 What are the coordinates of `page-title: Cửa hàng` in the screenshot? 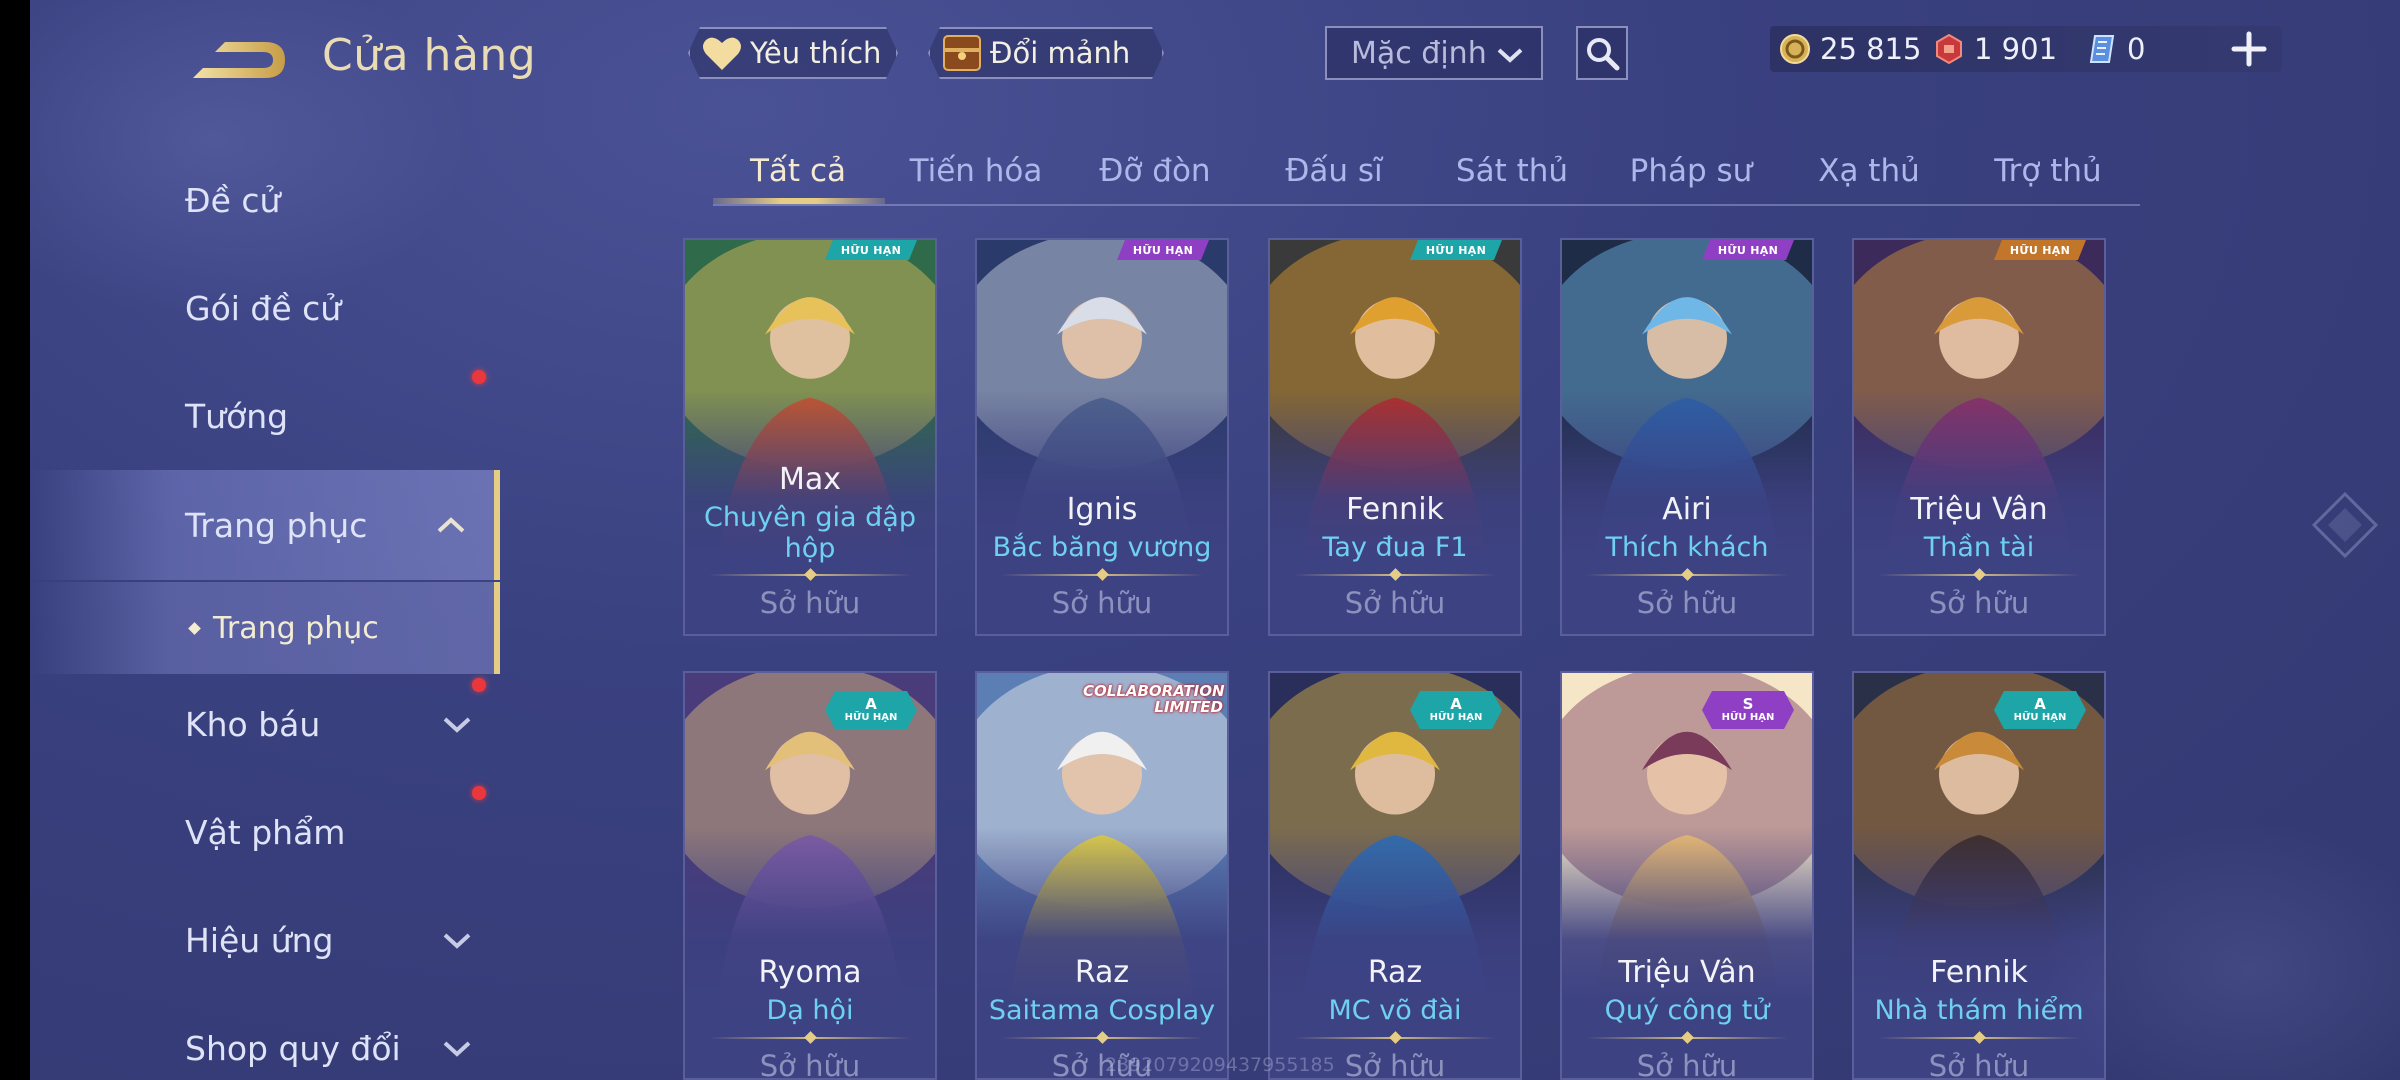 It's located at (429, 55).